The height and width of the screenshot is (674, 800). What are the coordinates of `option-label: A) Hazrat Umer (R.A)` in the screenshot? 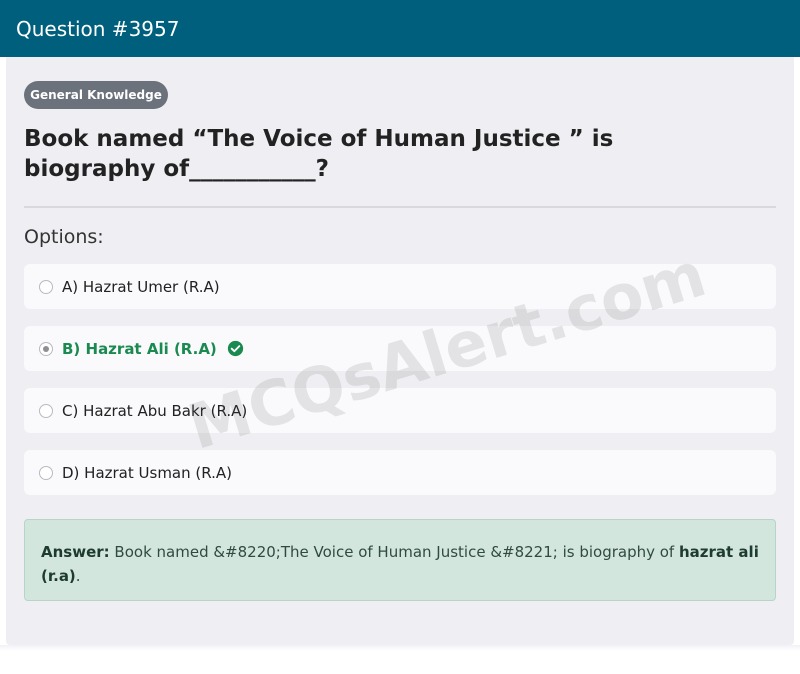 It's located at (141, 286).